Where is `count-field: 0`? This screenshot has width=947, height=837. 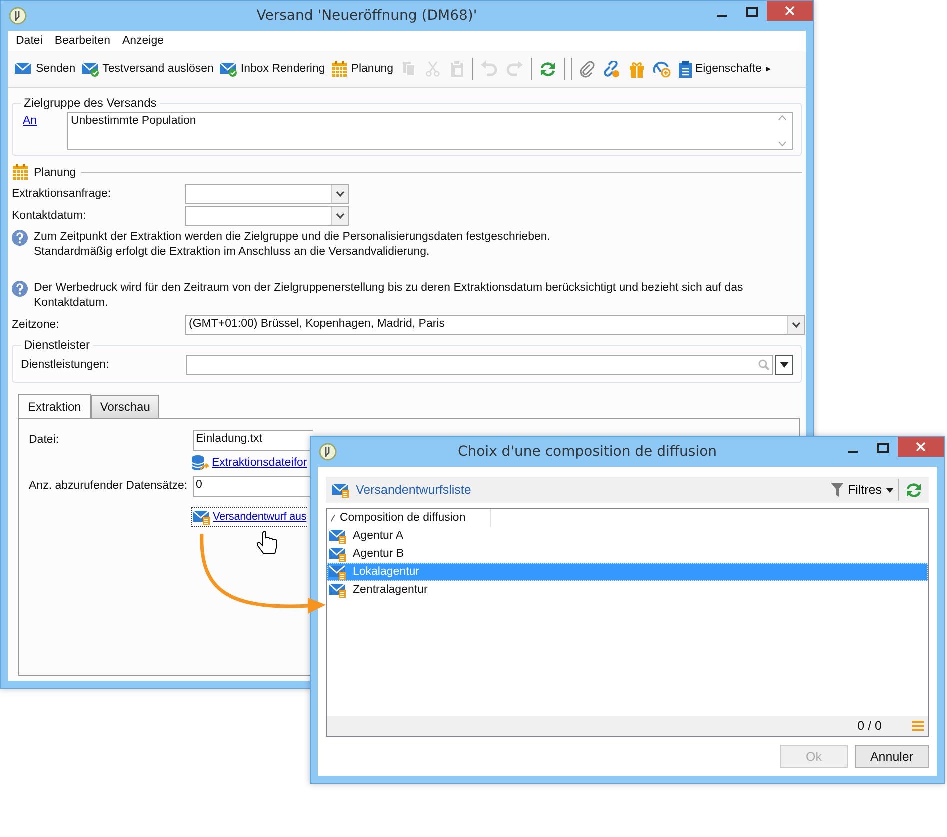
count-field: 0 is located at coordinates (253, 486).